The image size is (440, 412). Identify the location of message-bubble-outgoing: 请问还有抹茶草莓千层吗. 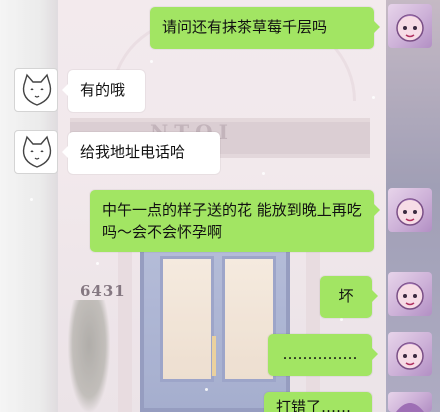
(265, 28).